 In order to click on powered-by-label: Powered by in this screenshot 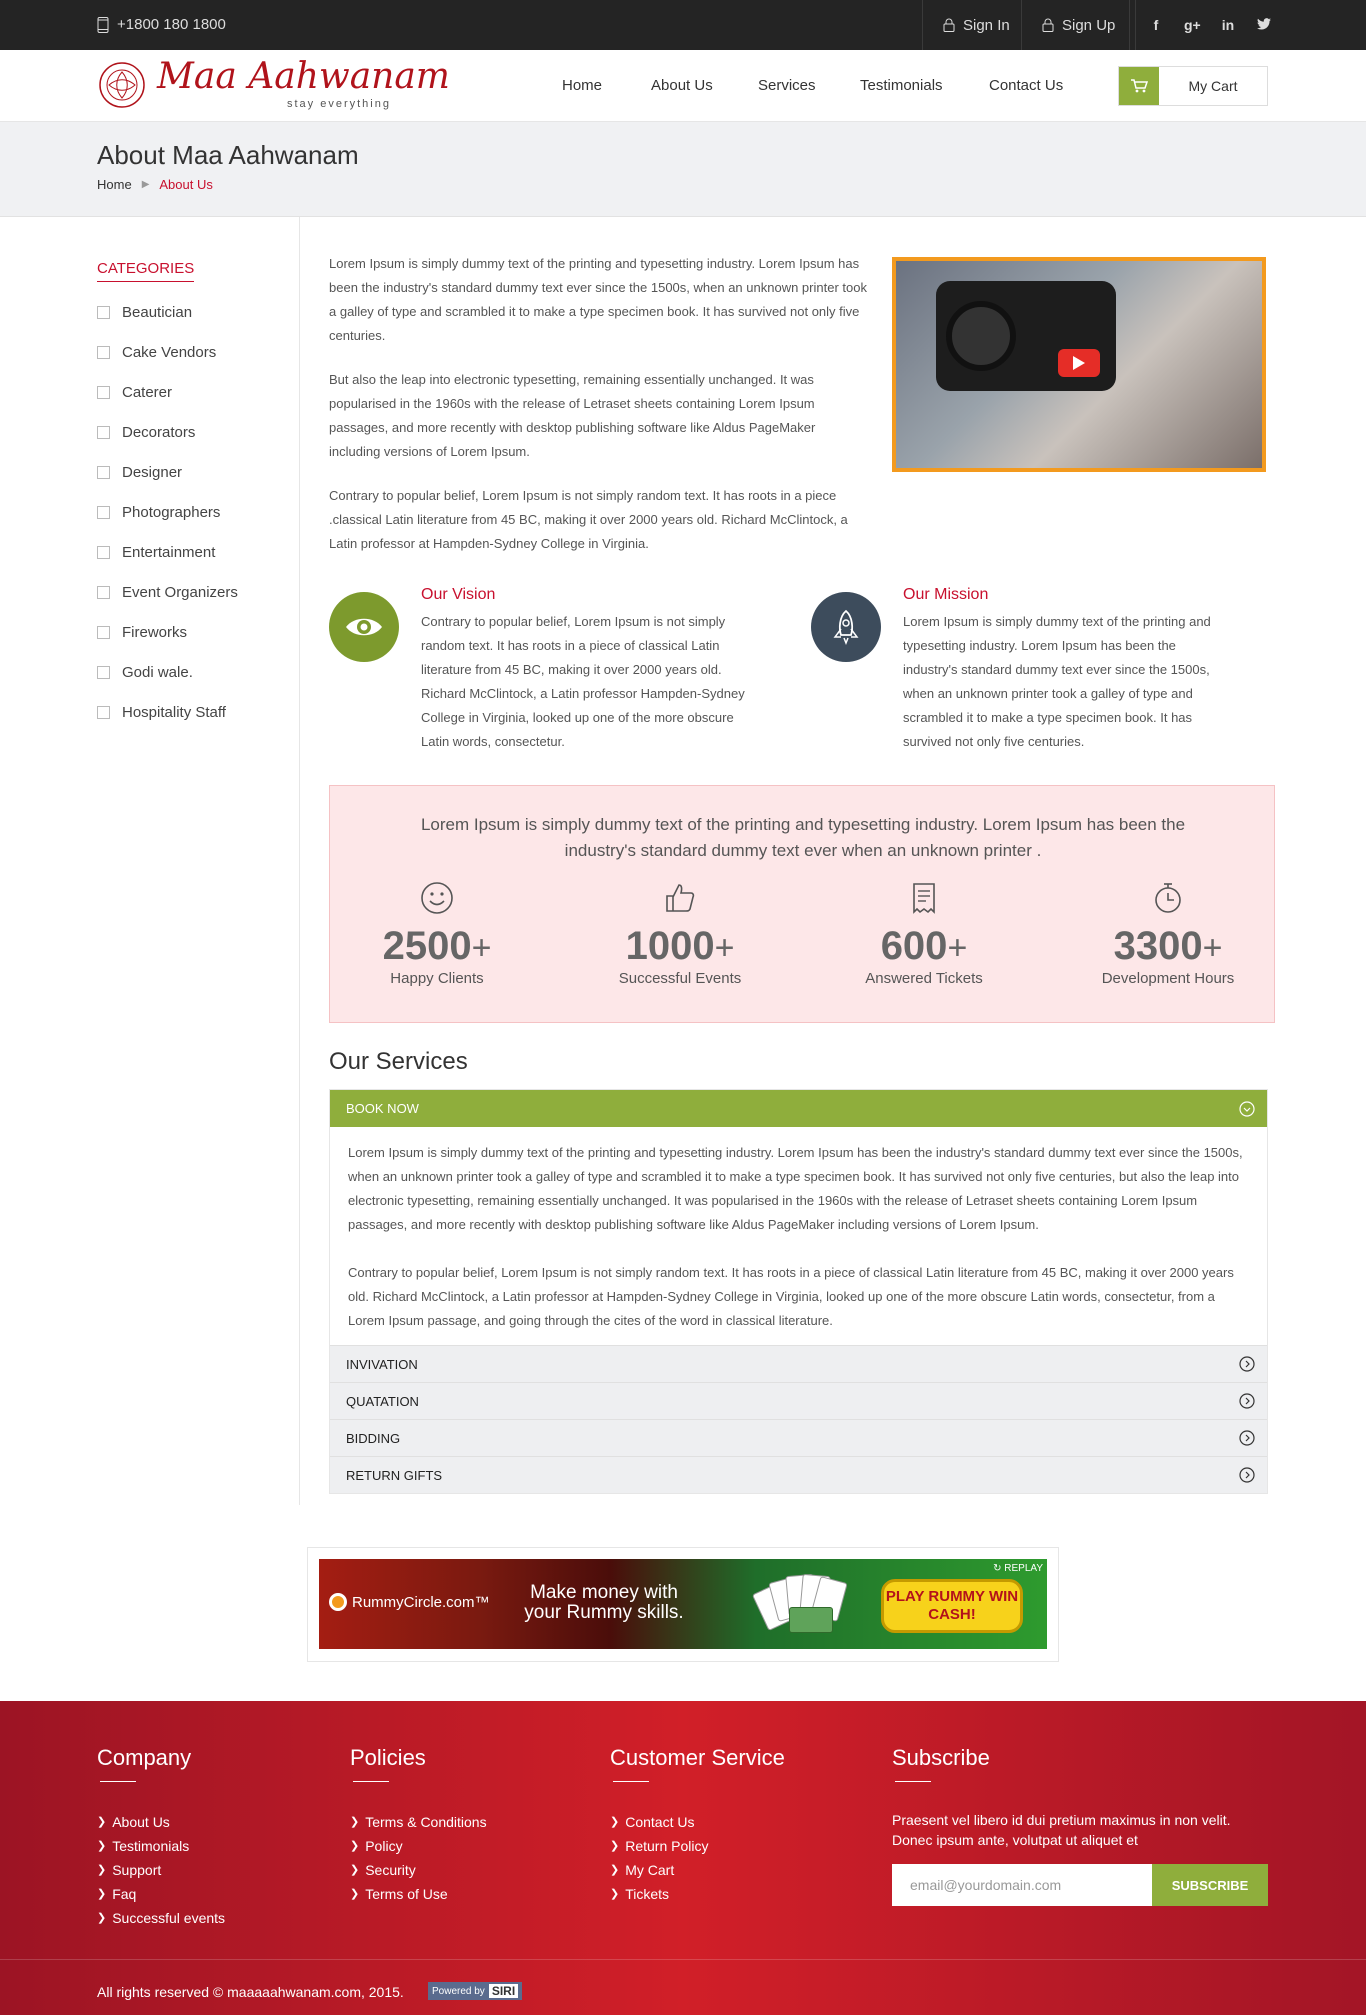, I will do `click(458, 1991)`.